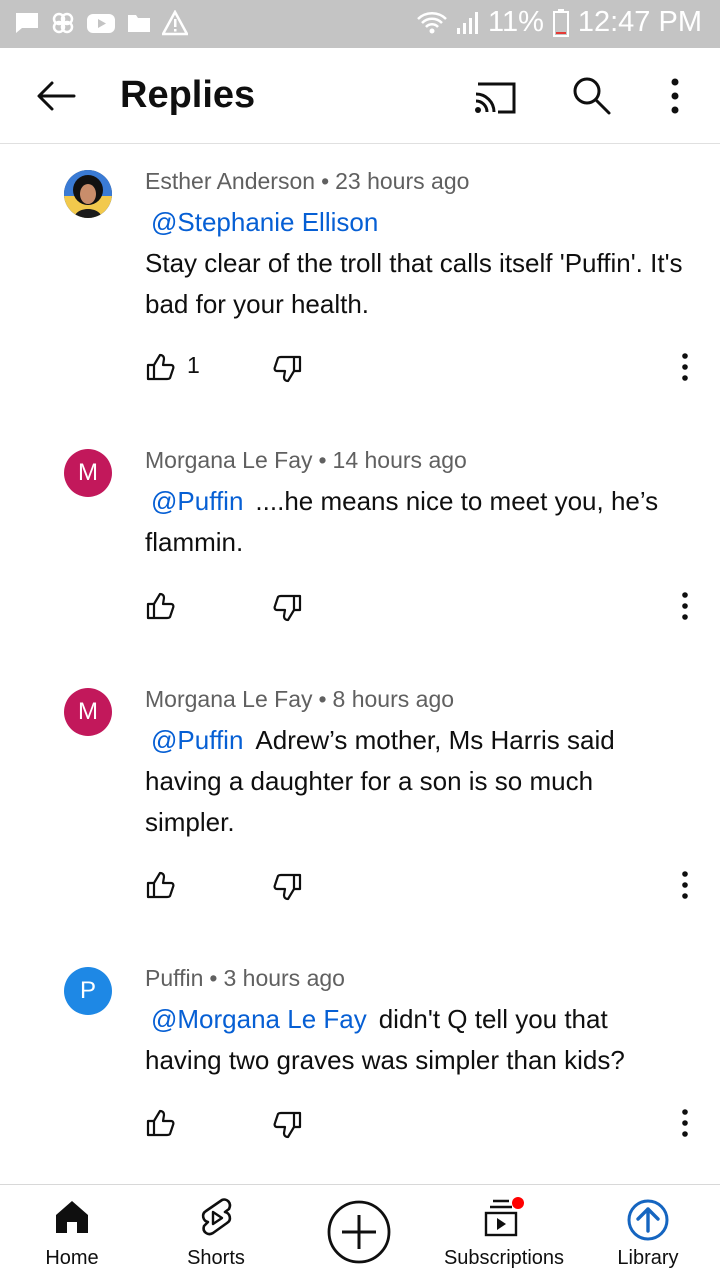 The image size is (720, 1280). I want to click on youtube-icon, so click(101, 23).